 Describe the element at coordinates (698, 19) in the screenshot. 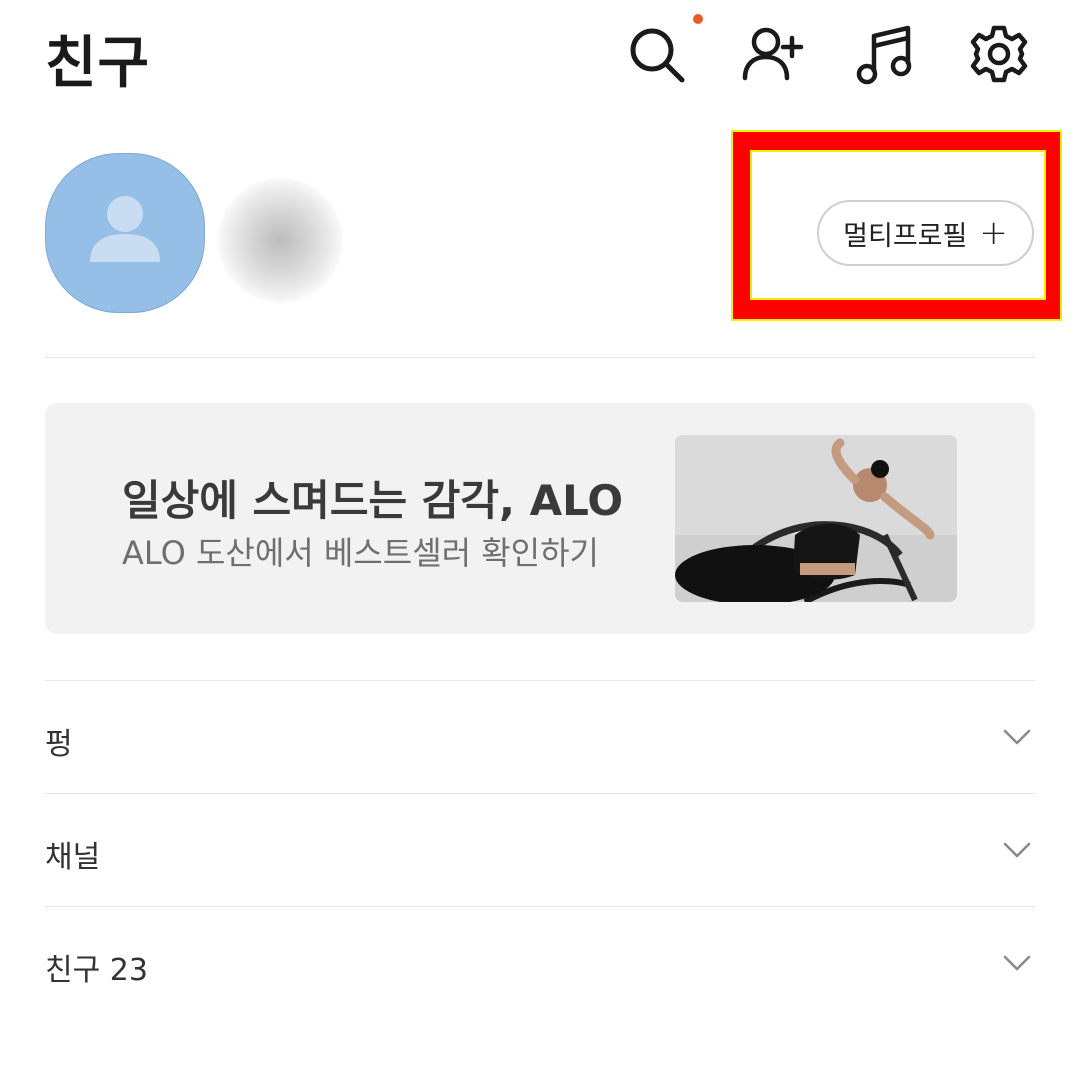

I see `notification-dot` at that location.